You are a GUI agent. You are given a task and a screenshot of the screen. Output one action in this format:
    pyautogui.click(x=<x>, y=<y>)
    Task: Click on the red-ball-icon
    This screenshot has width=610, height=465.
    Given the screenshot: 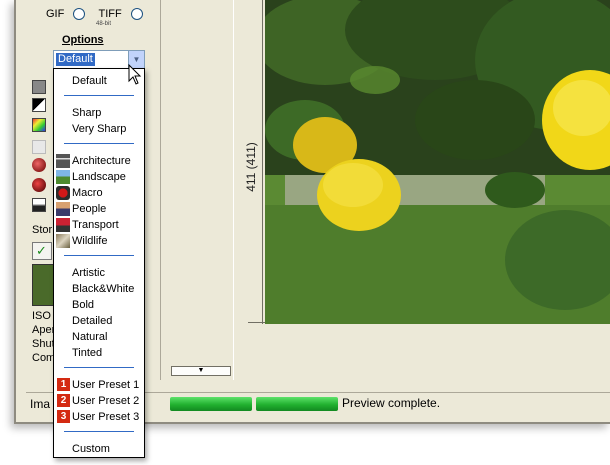 What is the action you would take?
    pyautogui.click(x=39, y=165)
    